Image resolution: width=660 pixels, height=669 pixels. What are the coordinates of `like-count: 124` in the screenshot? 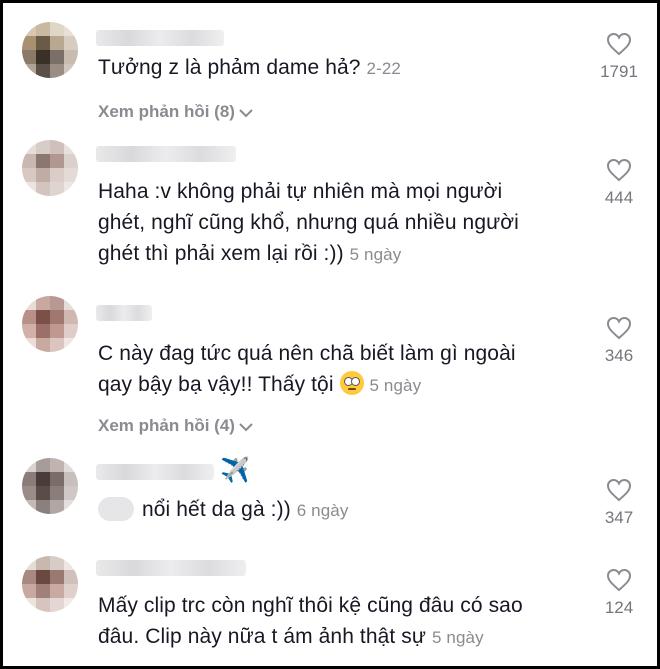 It's located at (619, 607).